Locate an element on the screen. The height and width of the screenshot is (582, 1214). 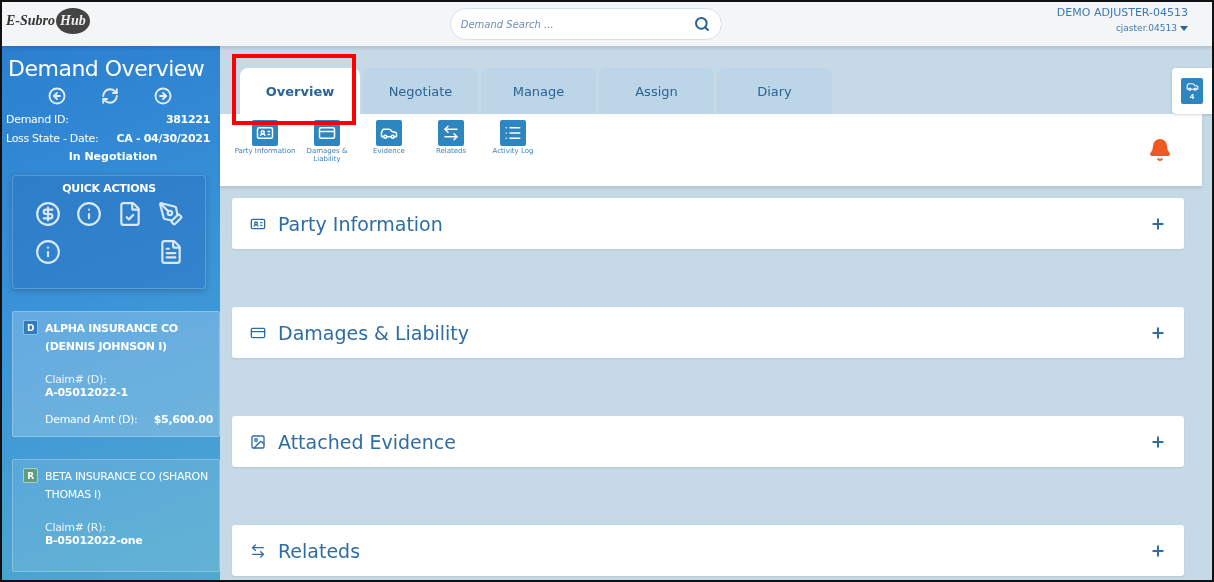
demand-status: In Negotiation is located at coordinates (113, 156).